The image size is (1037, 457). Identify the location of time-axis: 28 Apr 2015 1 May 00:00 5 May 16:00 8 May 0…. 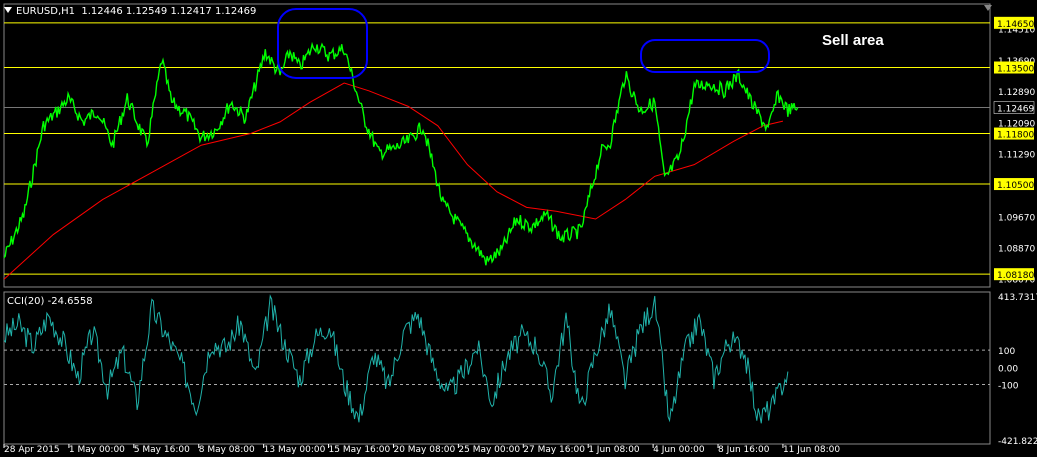
(421, 449).